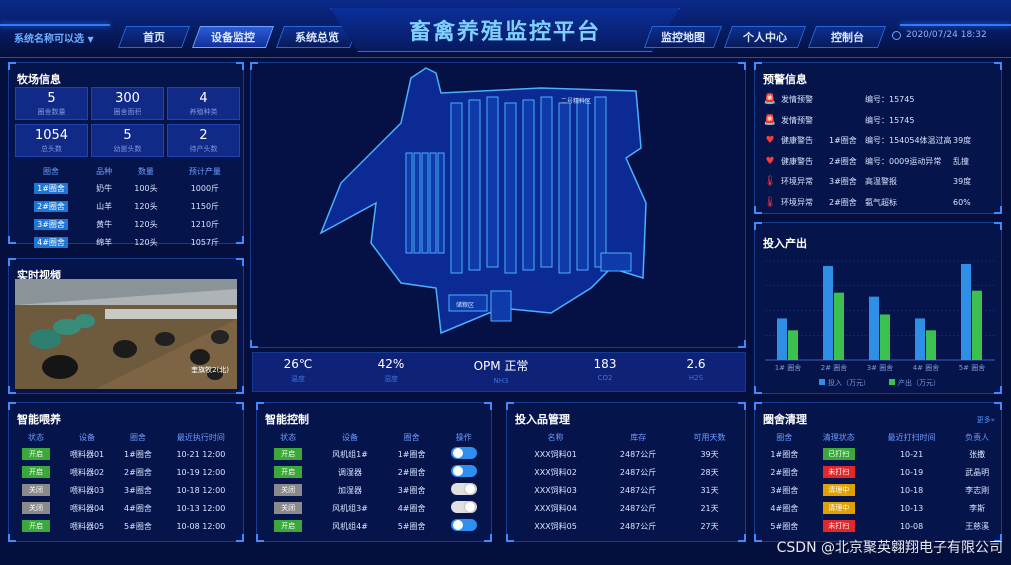  I want to click on table-cell: 10-18 12:00, so click(201, 490).